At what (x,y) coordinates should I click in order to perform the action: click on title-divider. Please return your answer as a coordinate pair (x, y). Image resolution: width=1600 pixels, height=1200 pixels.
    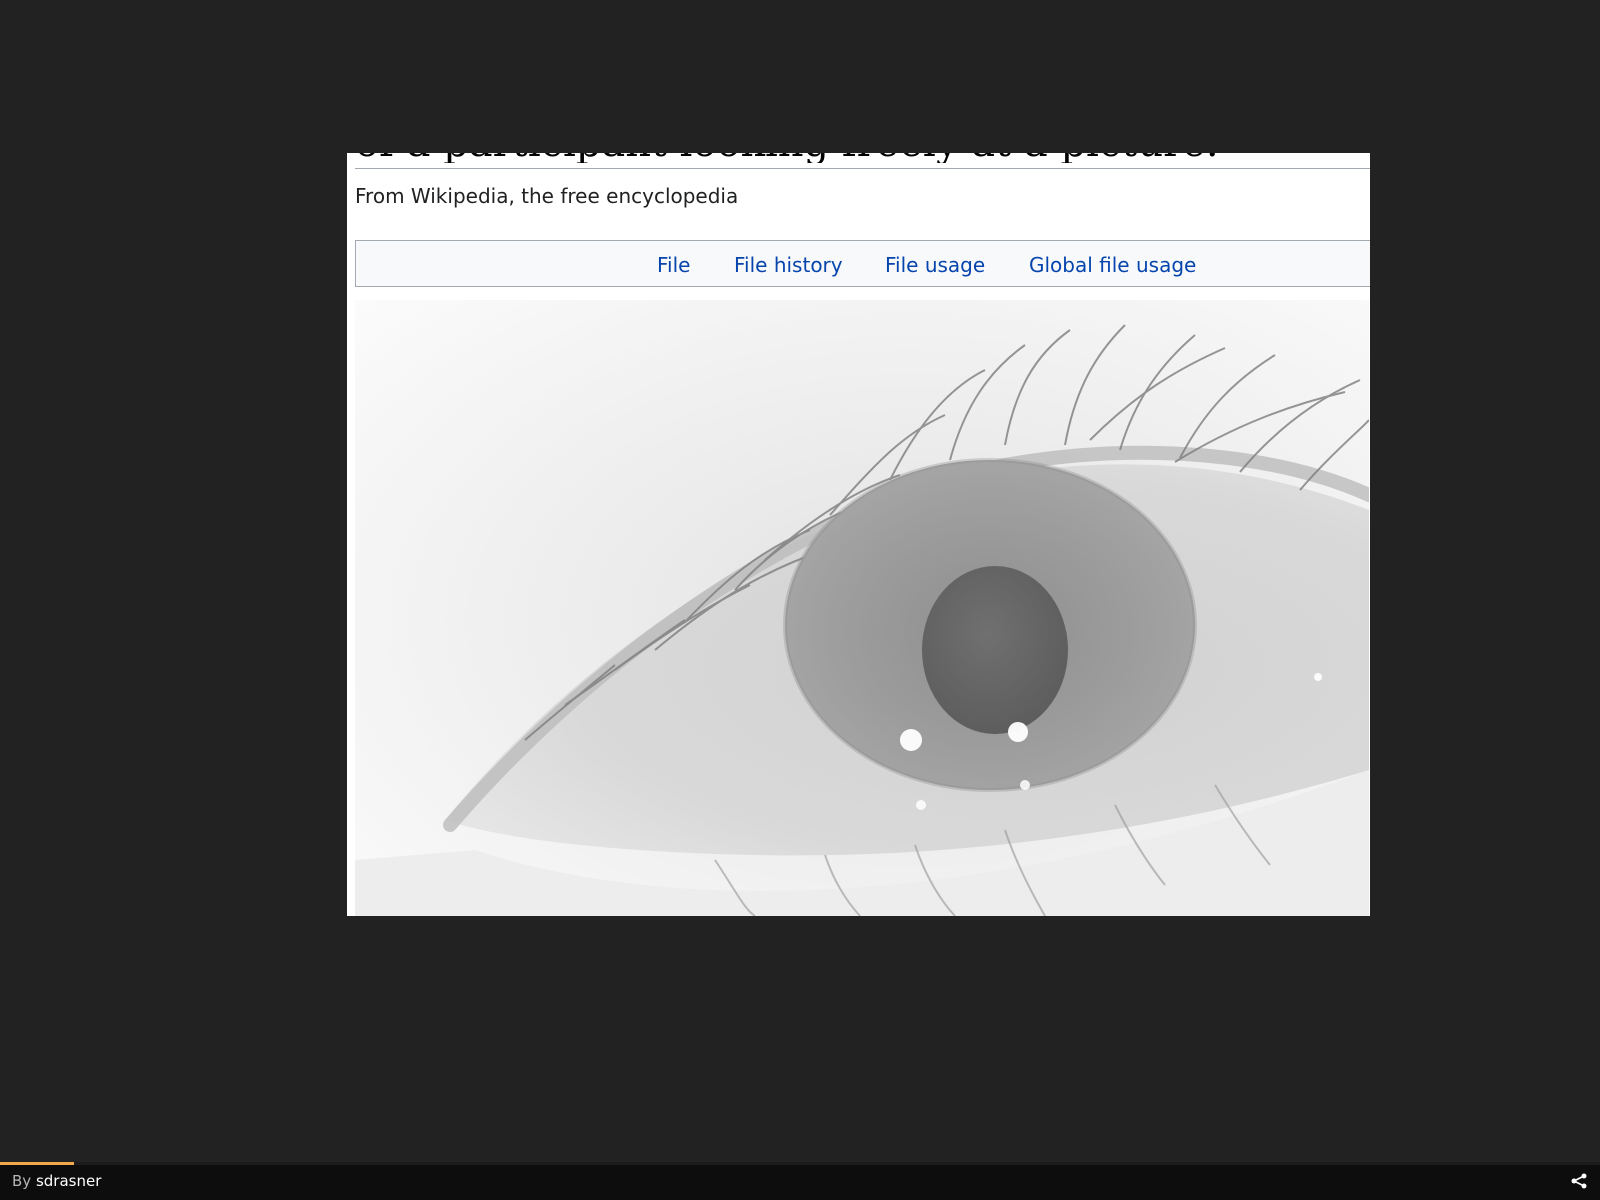
    Looking at the image, I should click on (862, 168).